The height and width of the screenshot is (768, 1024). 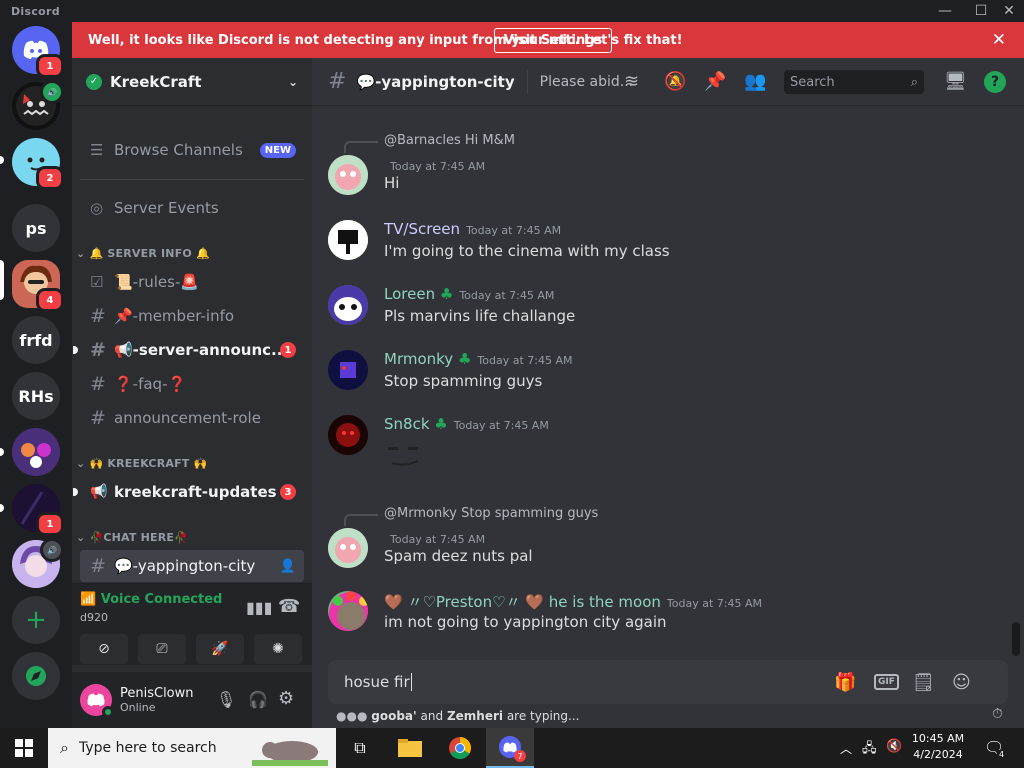 What do you see at coordinates (631, 81) in the screenshot?
I see `threads-icon: ≋` at bounding box center [631, 81].